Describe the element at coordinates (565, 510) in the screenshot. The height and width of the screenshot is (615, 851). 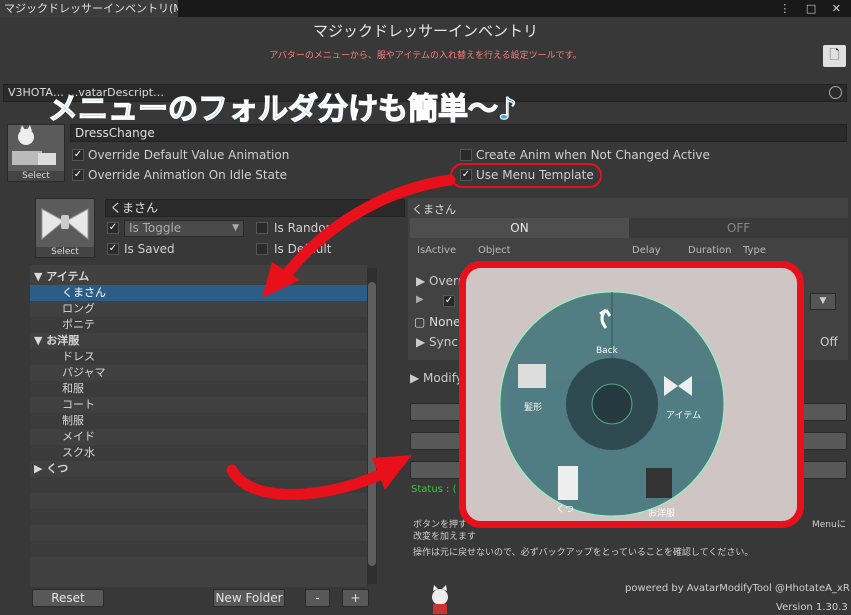
I see `radial-shoes-label: くつ` at that location.